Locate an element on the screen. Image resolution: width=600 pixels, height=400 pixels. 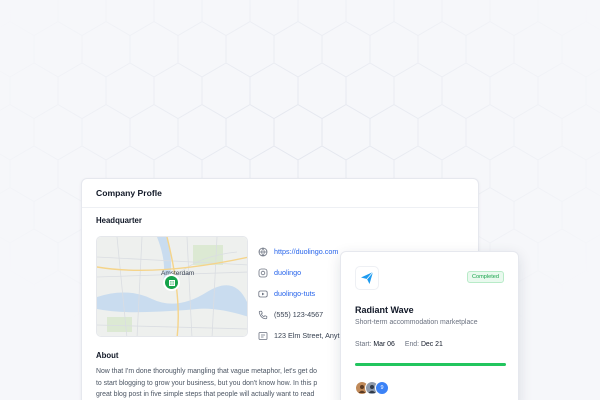
start-label: Start: is located at coordinates (363, 344).